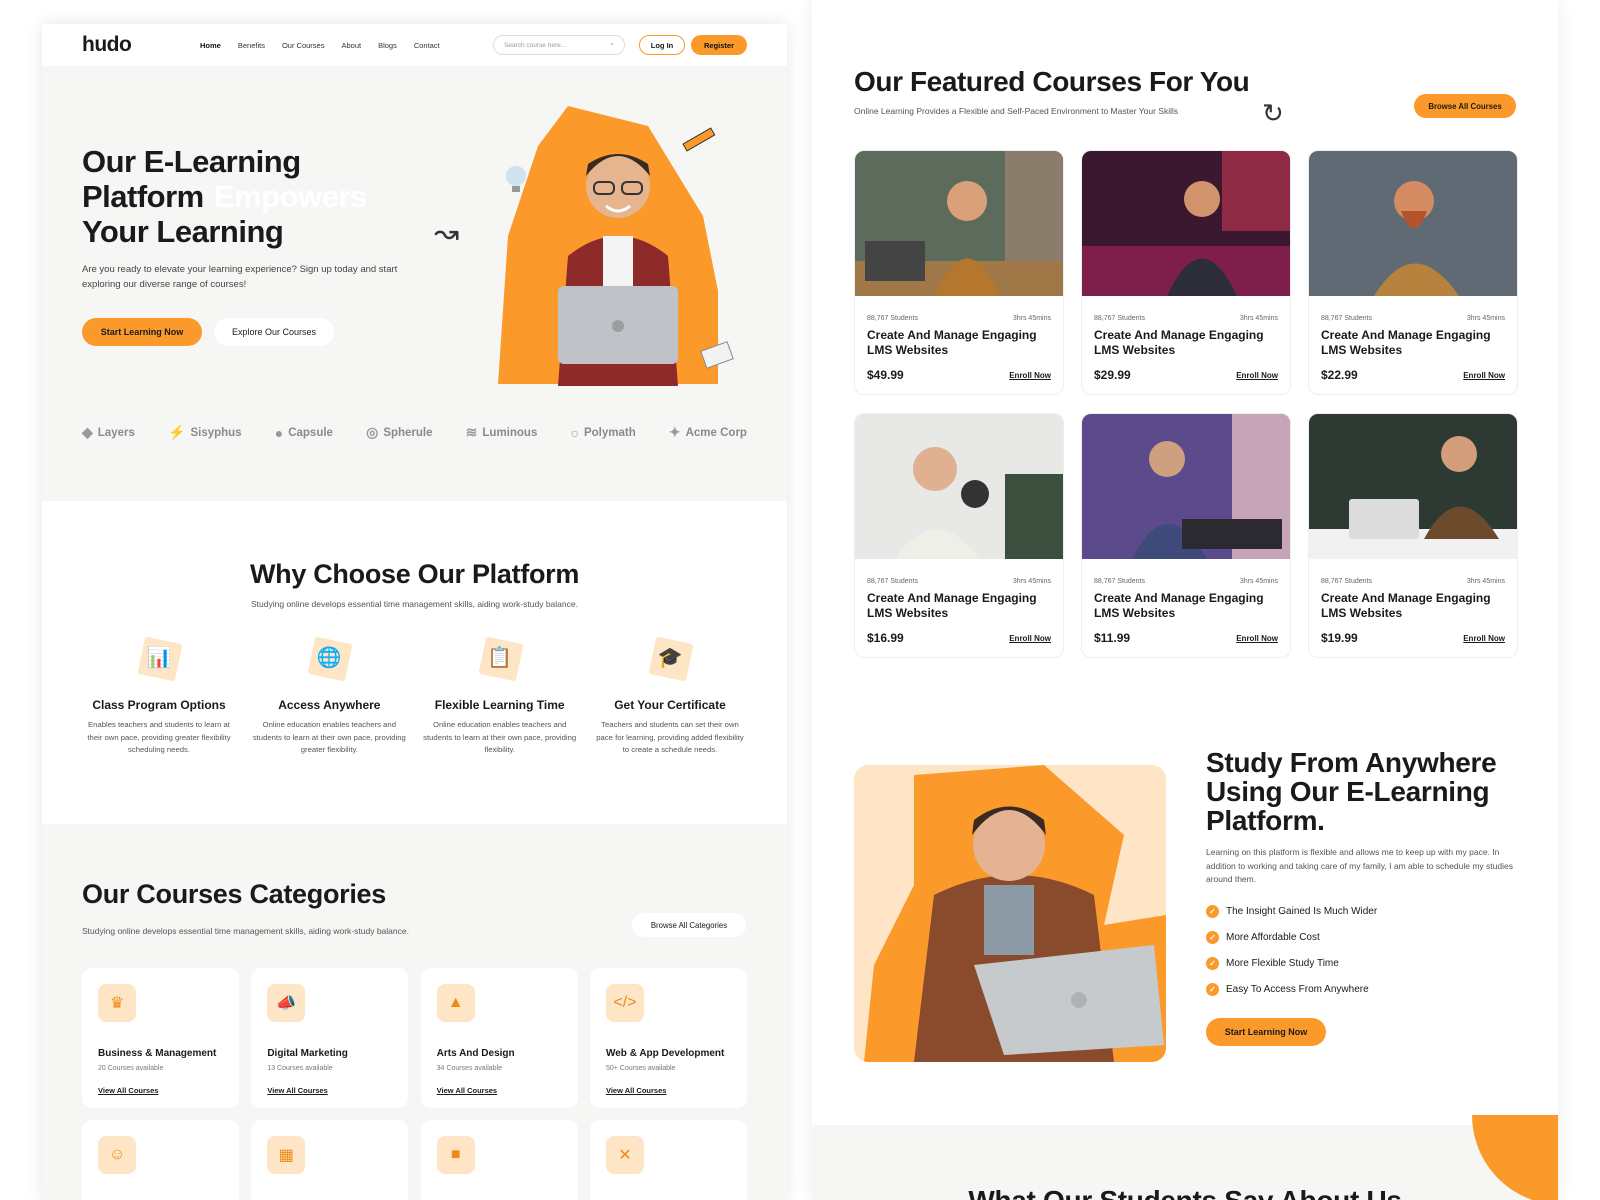  What do you see at coordinates (329, 705) in the screenshot?
I see `feature-title: Access Anywhere` at bounding box center [329, 705].